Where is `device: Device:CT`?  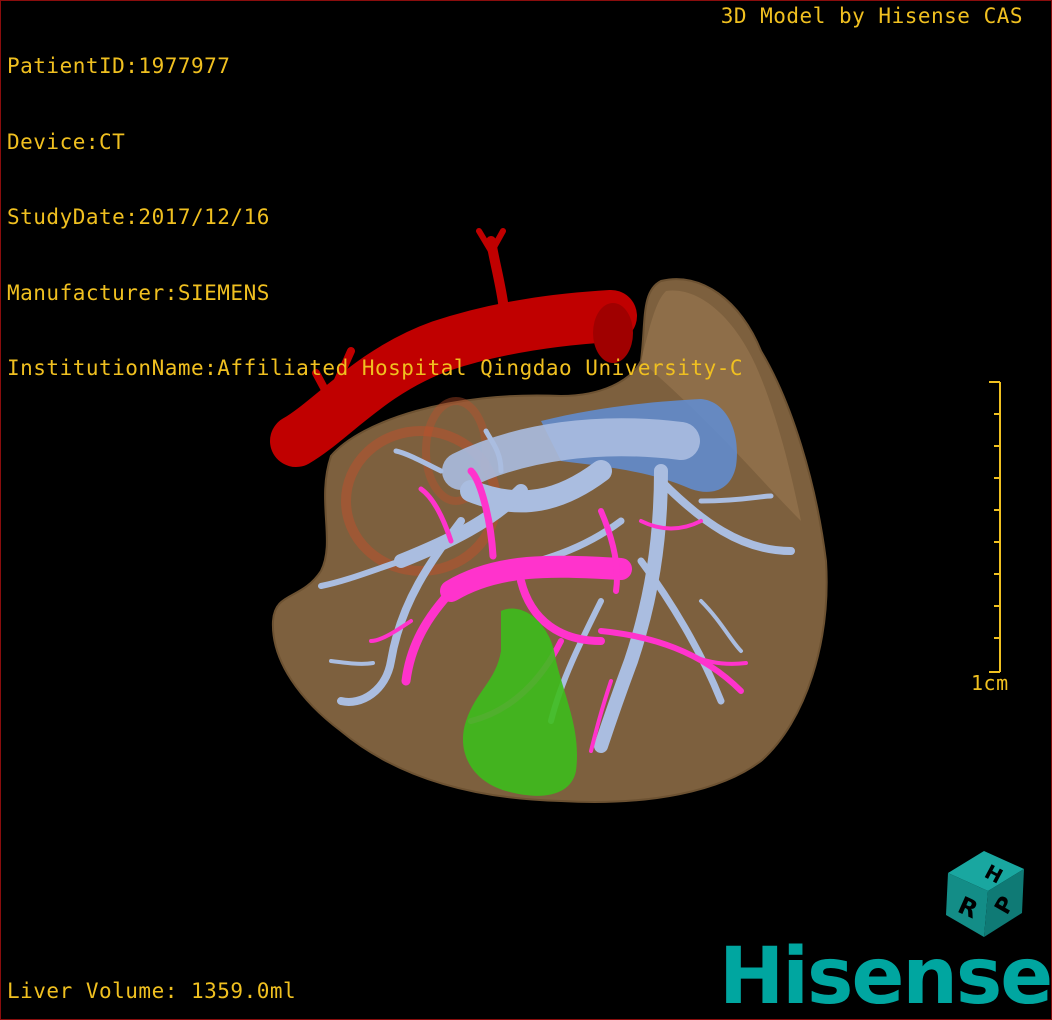 device: Device:CT is located at coordinates (66, 141).